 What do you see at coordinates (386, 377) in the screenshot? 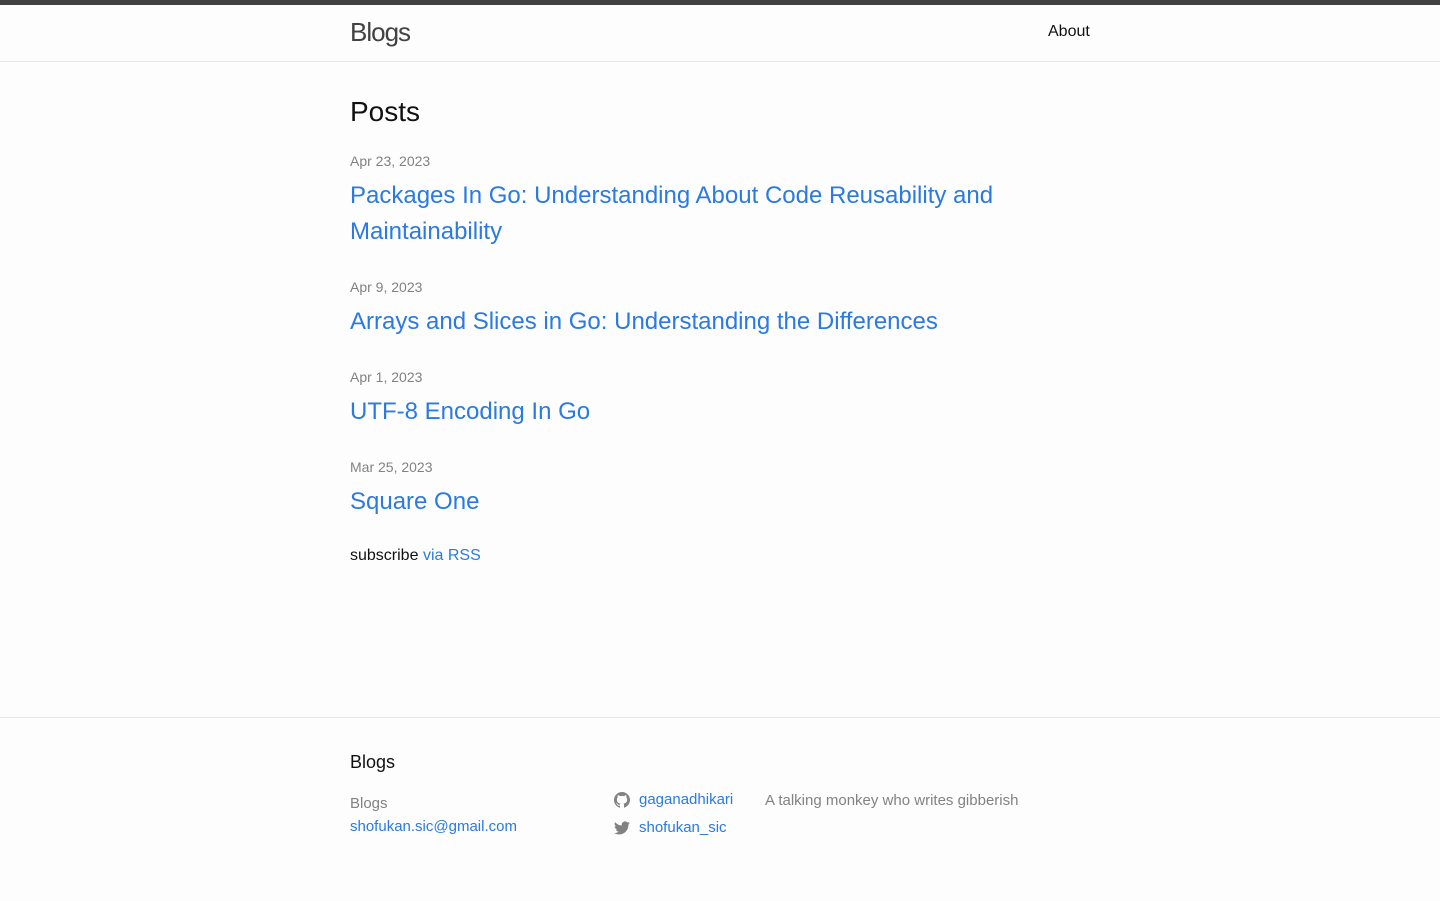
I see `post-date: Apr 1, 2023` at bounding box center [386, 377].